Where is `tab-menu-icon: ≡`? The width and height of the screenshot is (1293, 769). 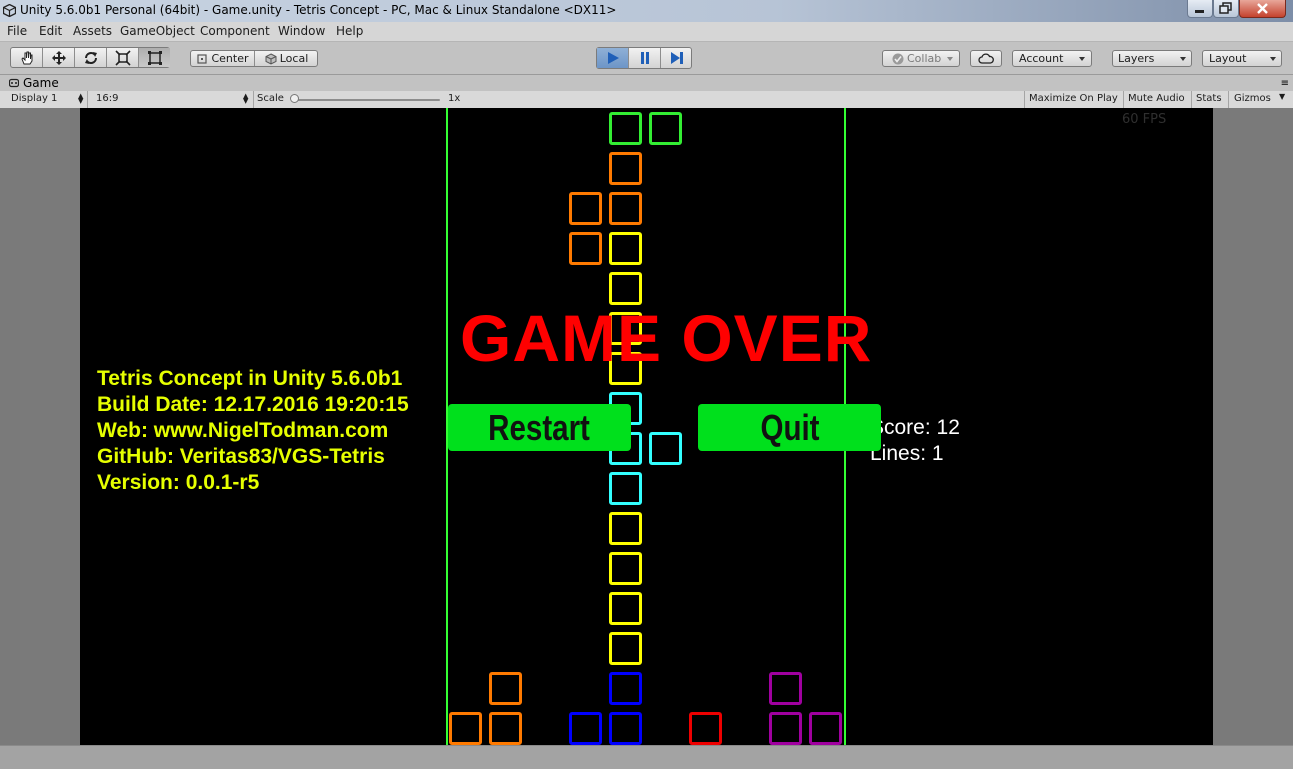 tab-menu-icon: ≡ is located at coordinates (1285, 83).